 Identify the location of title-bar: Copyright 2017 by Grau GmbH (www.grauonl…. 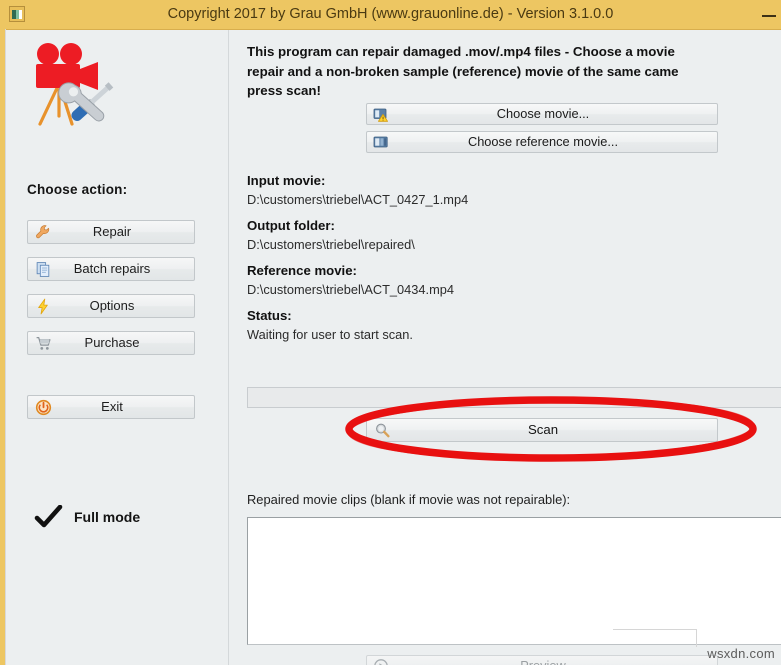
(390, 15).